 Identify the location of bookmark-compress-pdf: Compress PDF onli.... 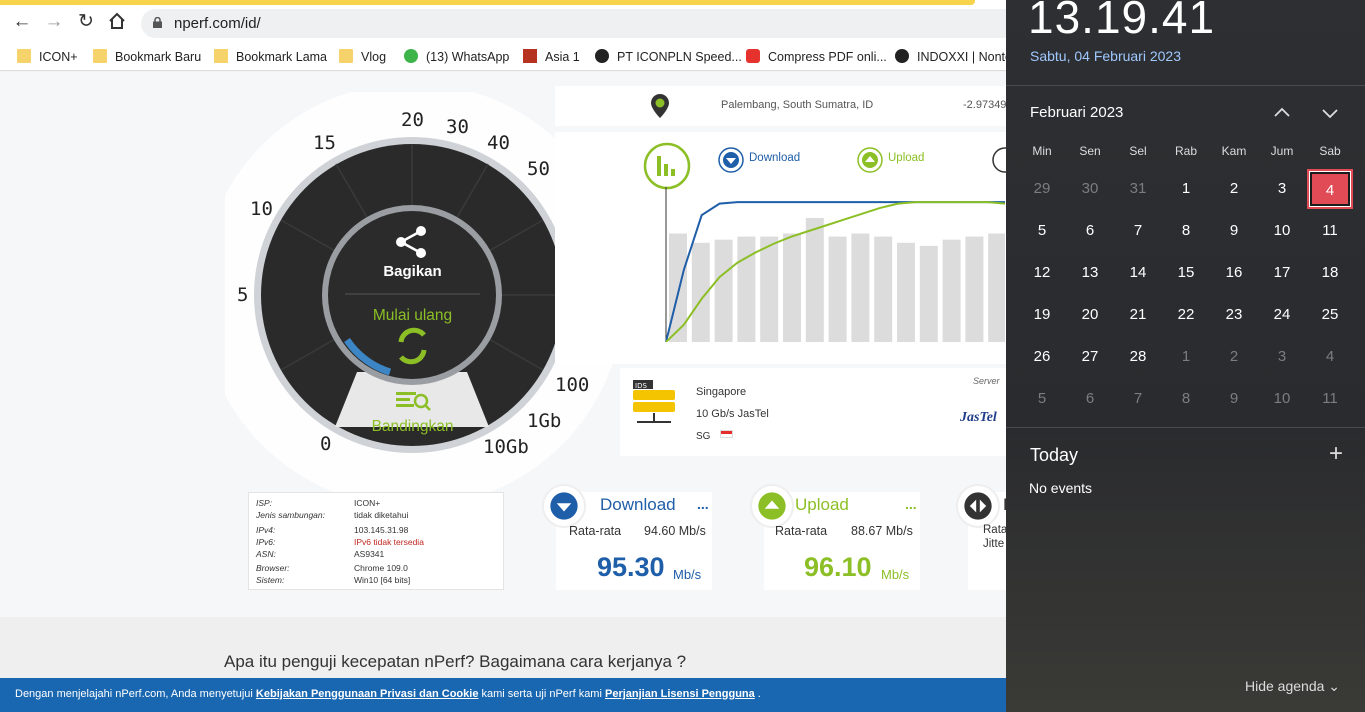
(816, 57).